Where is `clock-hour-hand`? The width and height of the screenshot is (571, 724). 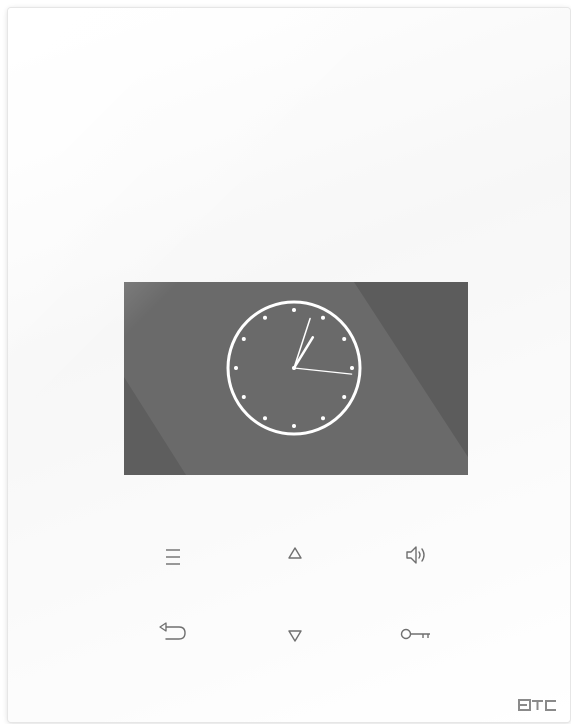 clock-hour-hand is located at coordinates (303, 353).